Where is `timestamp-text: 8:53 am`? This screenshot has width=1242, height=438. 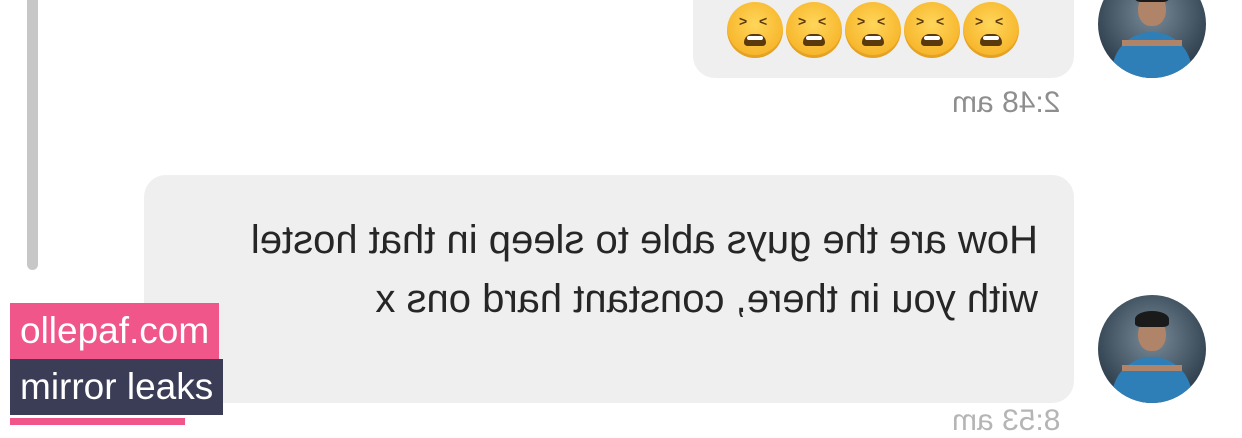 timestamp-text: 8:53 am is located at coordinates (1006, 420).